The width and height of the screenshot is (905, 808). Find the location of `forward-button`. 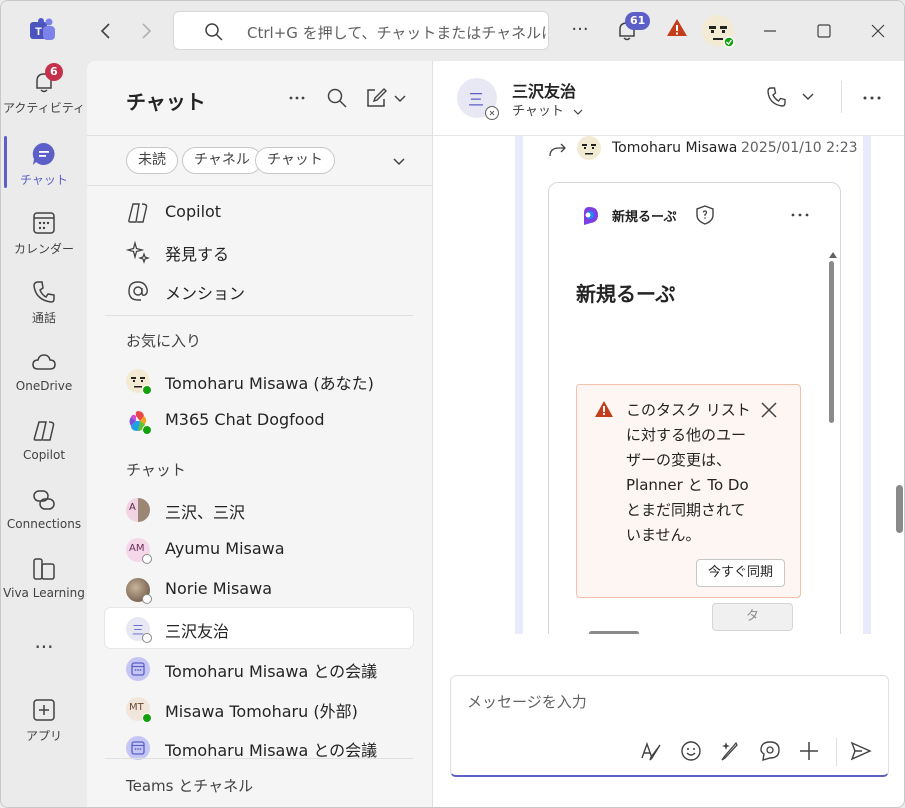

forward-button is located at coordinates (146, 31).